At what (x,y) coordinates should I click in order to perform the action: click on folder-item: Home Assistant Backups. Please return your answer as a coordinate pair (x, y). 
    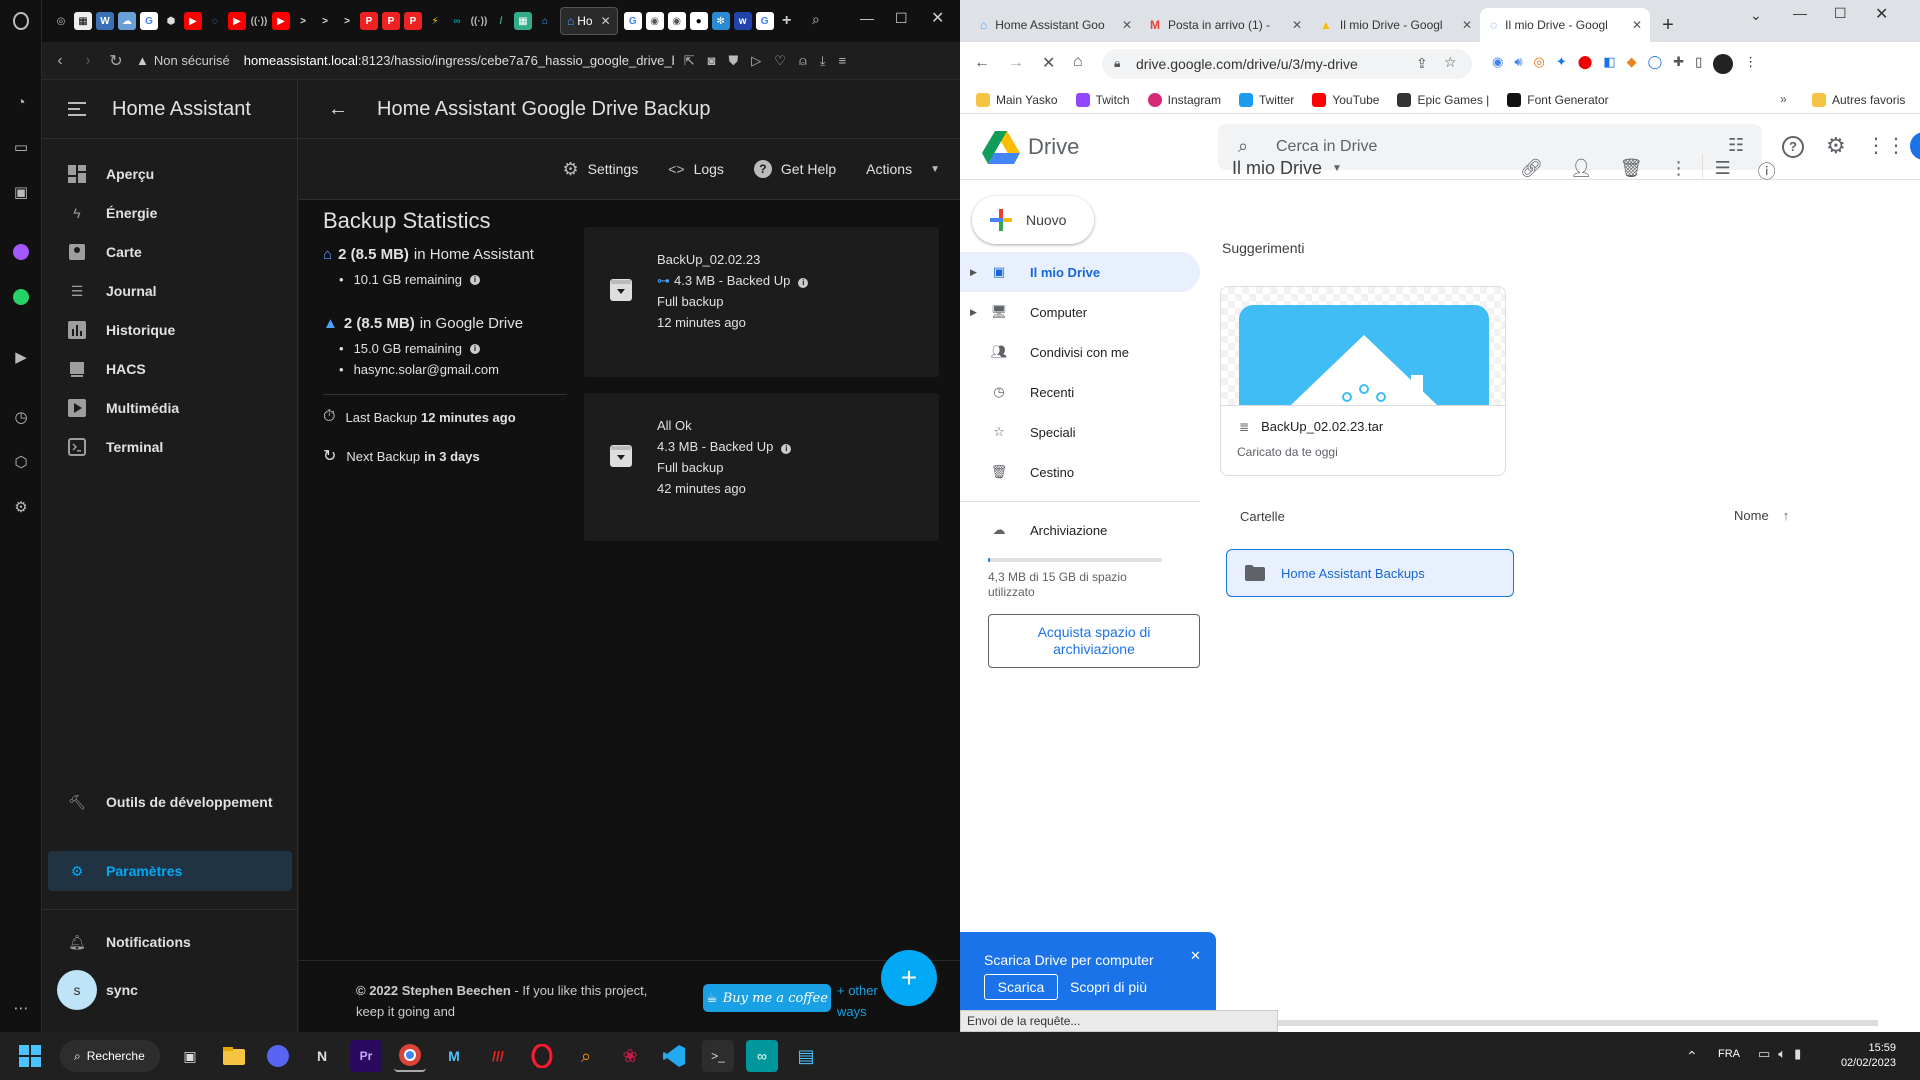
    Looking at the image, I should click on (1370, 573).